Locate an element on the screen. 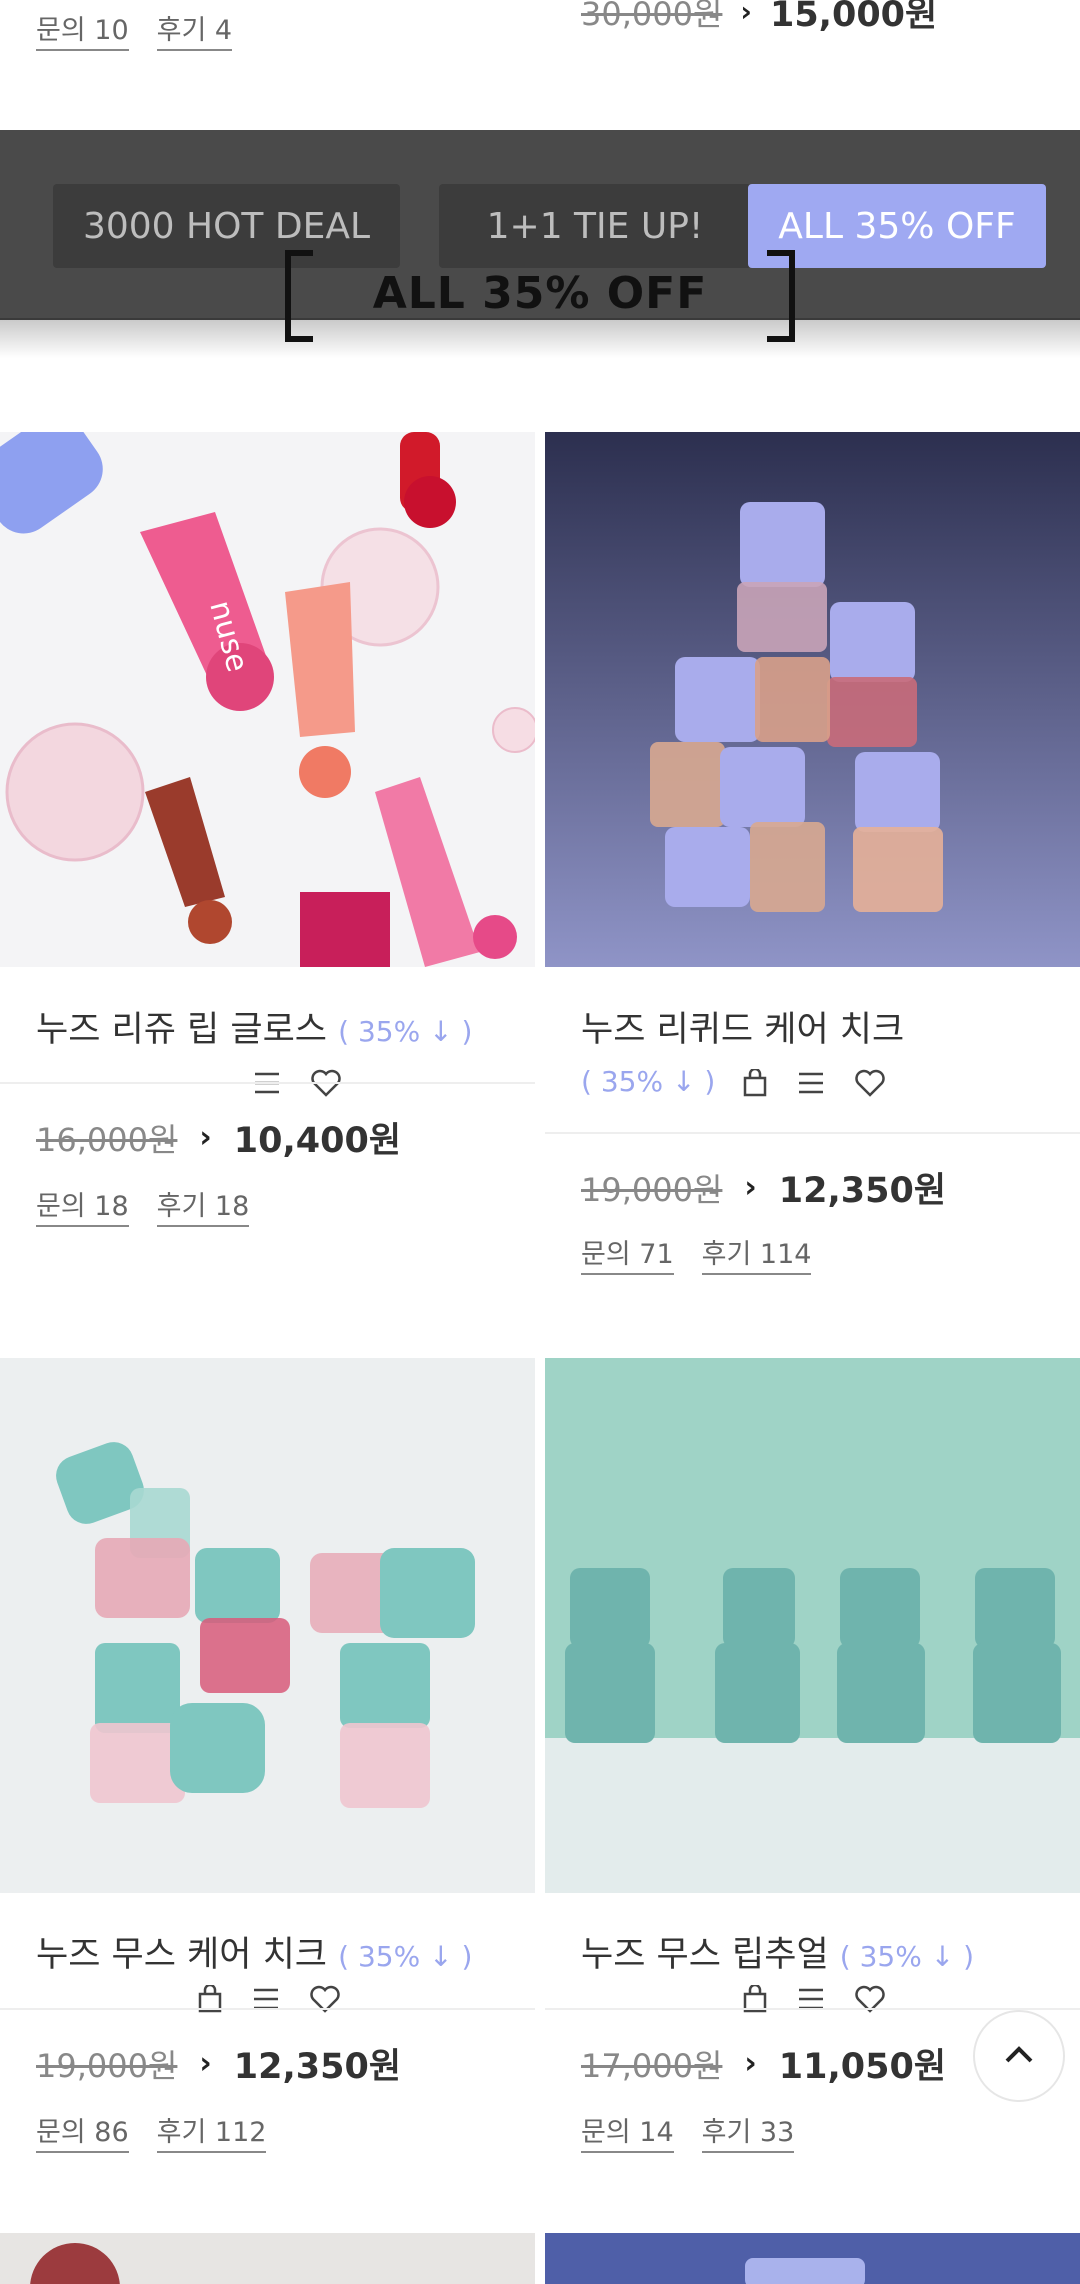 This screenshot has height=2284, width=1080. liquid-cheek-photo is located at coordinates (812, 699).